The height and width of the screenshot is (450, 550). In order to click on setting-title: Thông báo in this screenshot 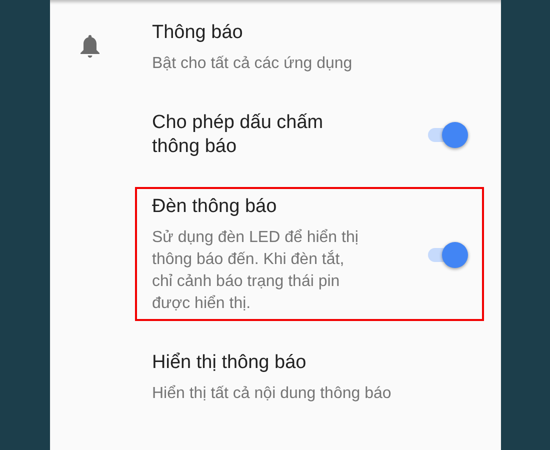, I will do `click(198, 33)`.